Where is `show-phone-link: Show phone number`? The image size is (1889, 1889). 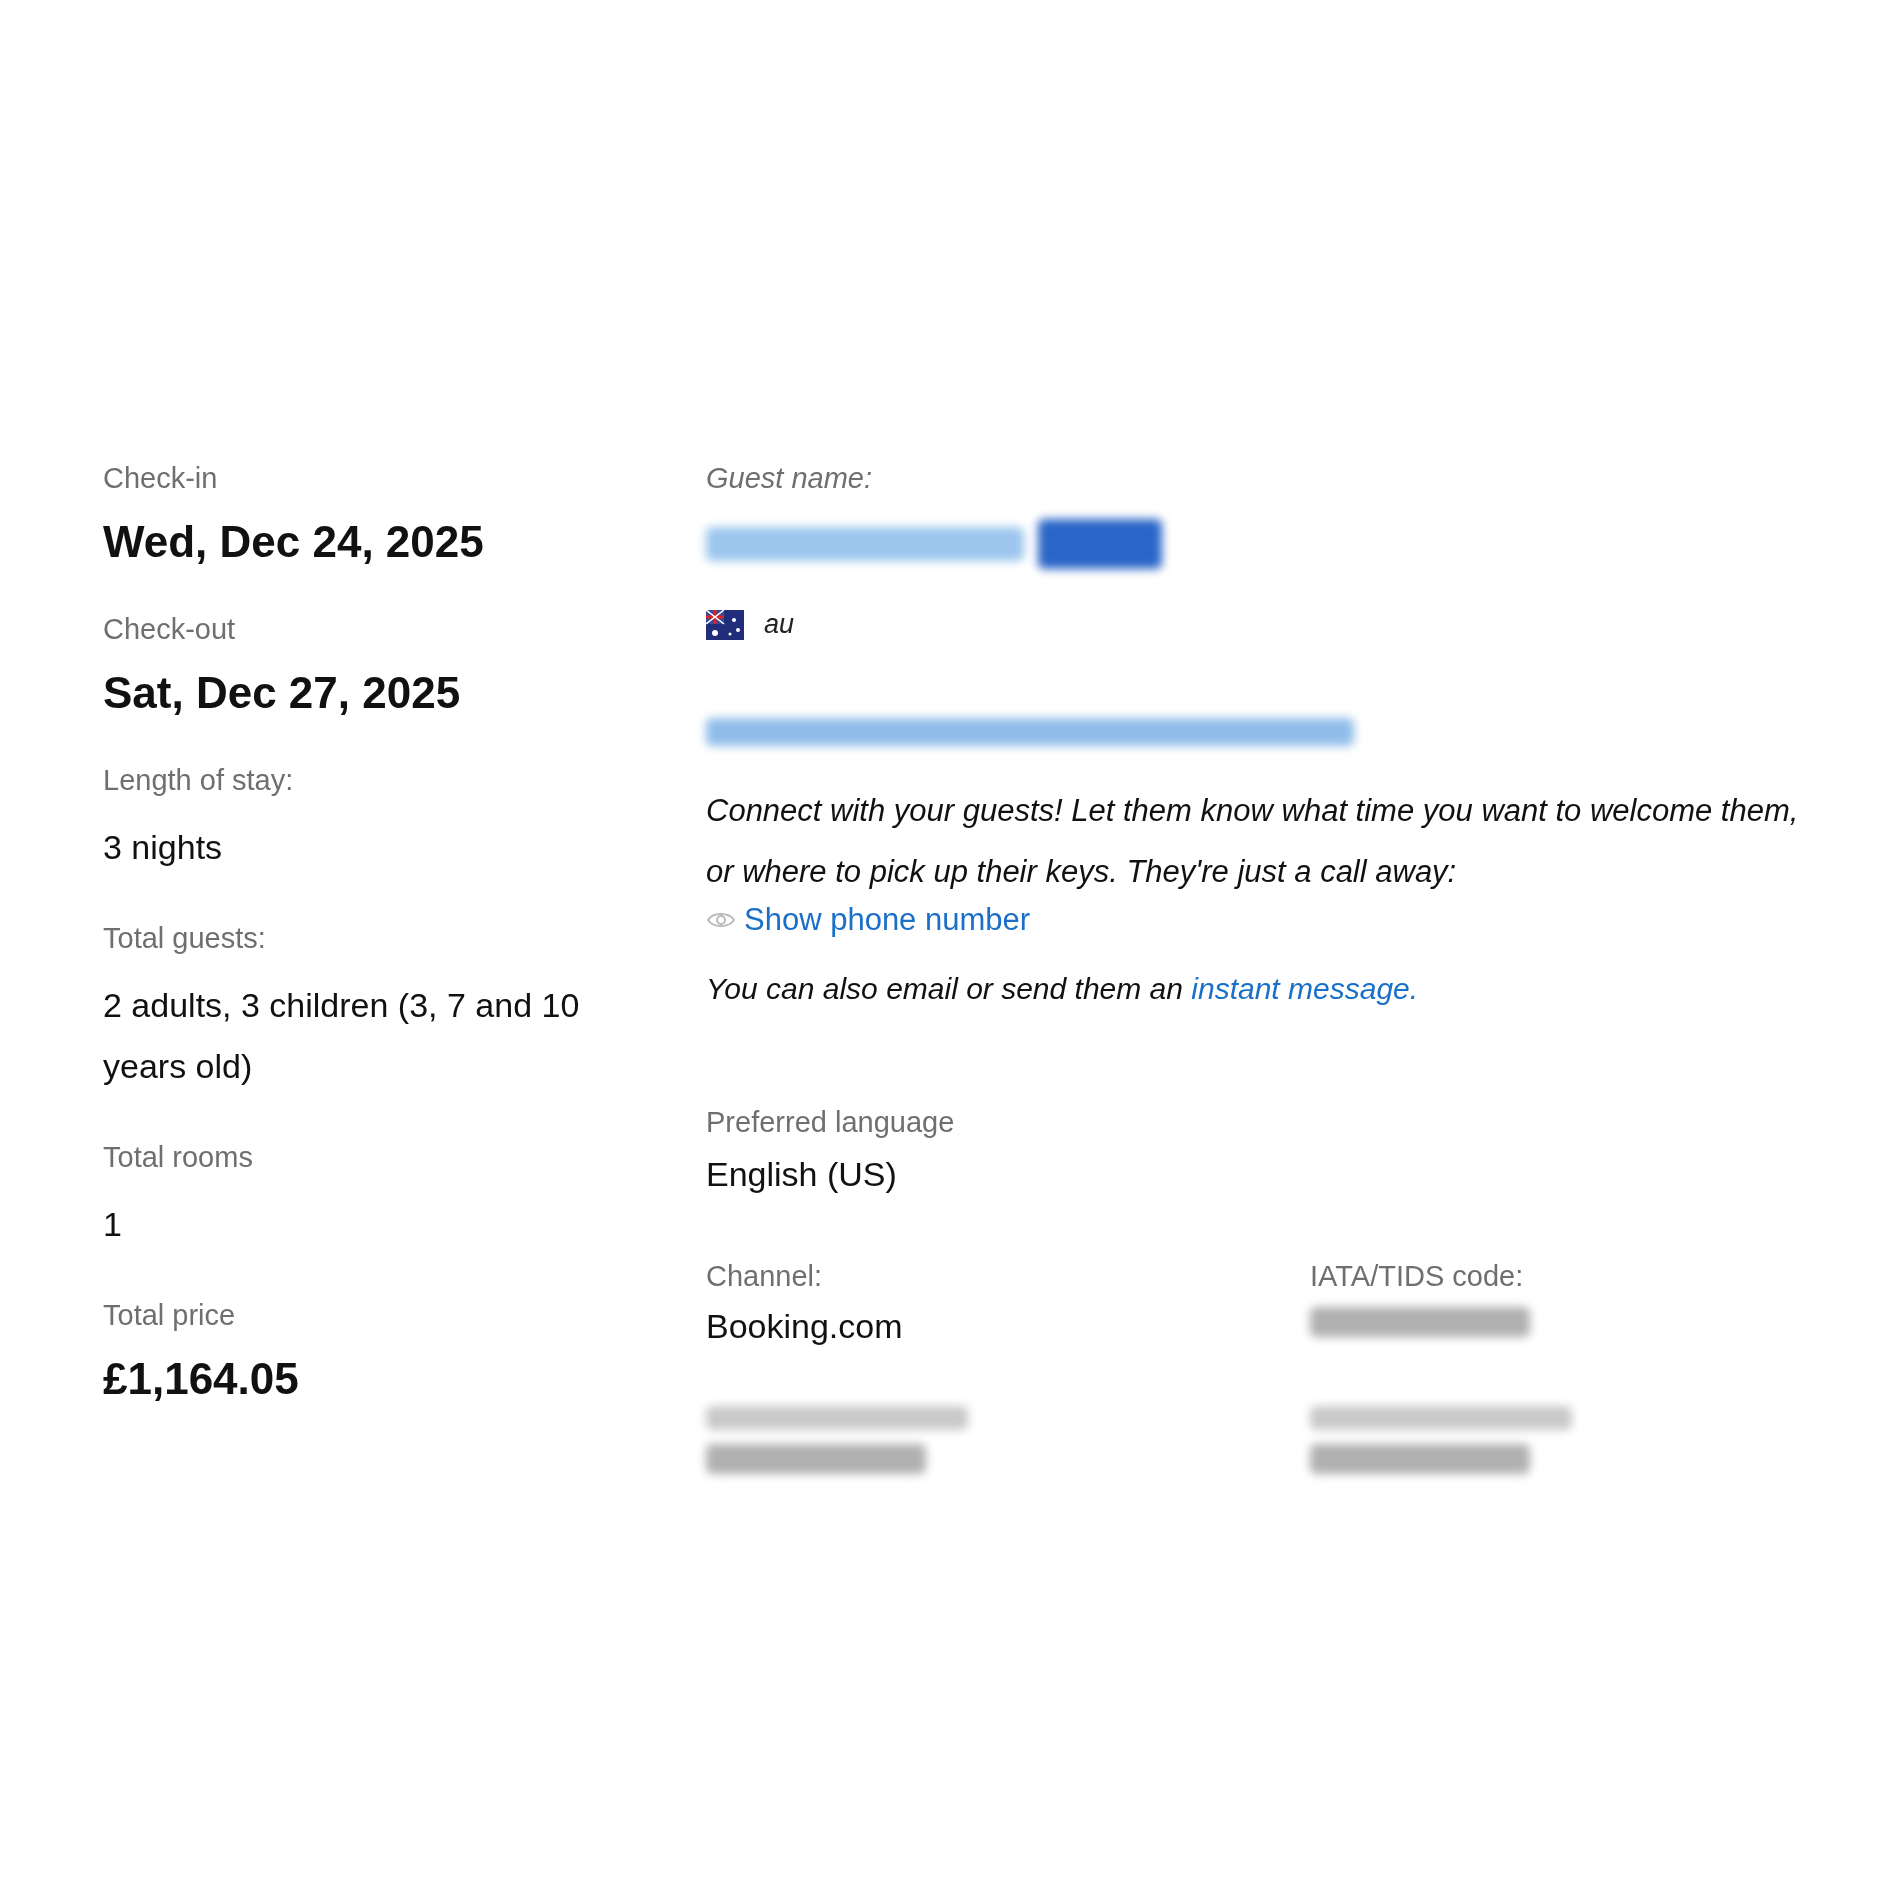
show-phone-link: Show phone number is located at coordinates (887, 920).